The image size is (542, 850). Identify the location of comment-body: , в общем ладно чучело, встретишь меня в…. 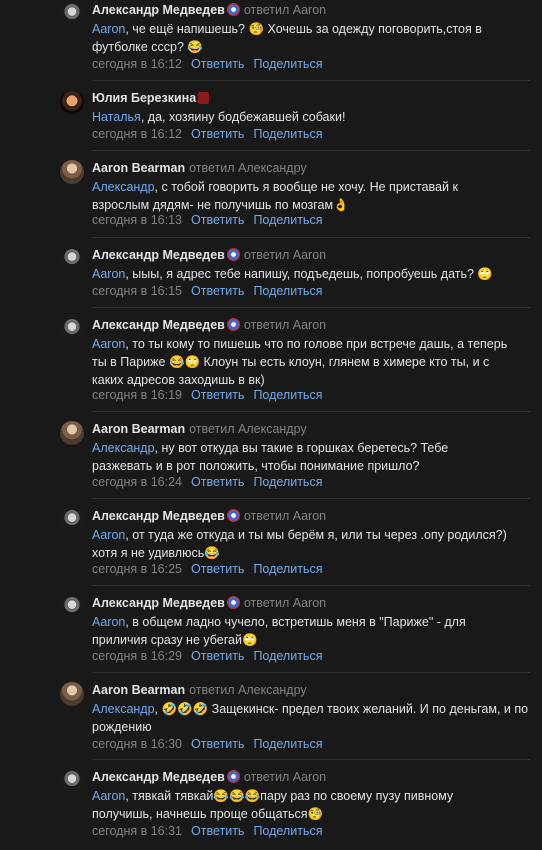
(279, 631).